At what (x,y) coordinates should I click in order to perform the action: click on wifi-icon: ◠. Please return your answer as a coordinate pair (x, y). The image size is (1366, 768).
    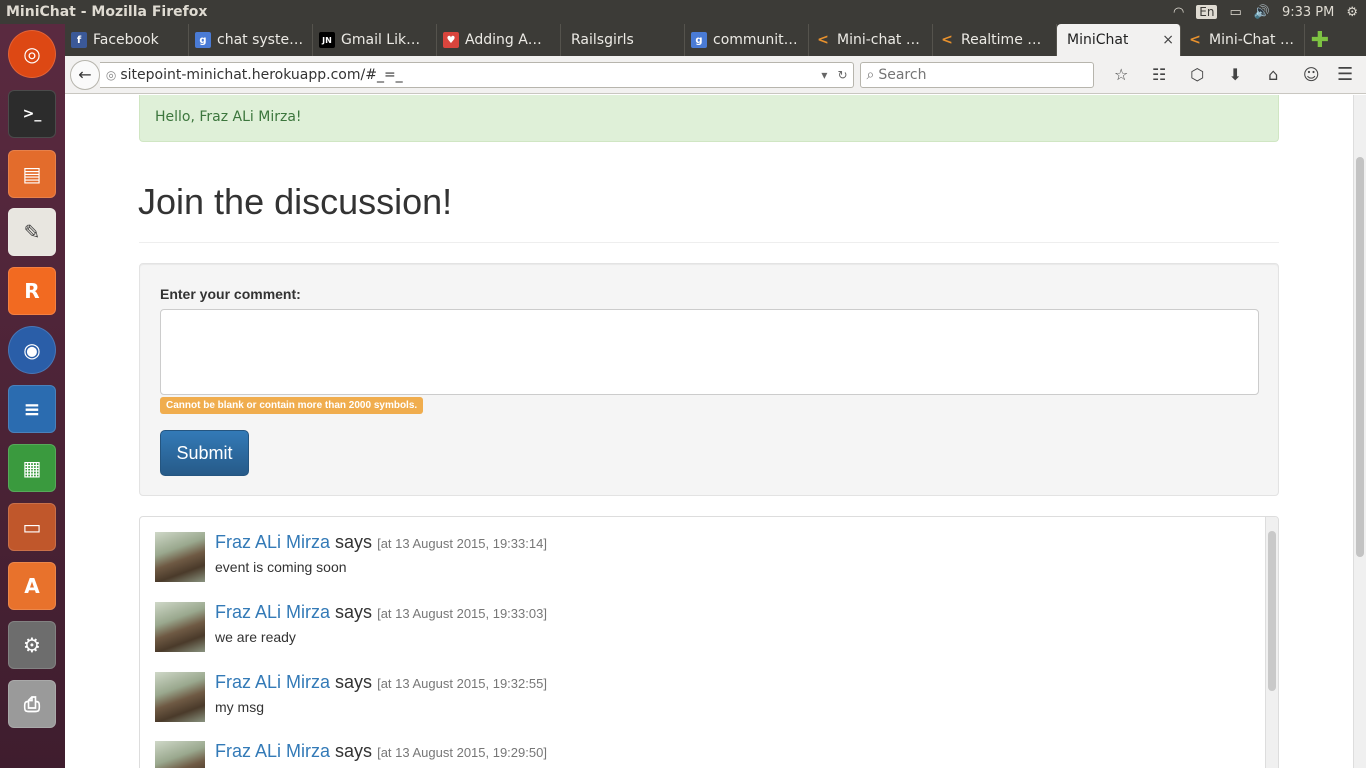
    Looking at the image, I should click on (1178, 12).